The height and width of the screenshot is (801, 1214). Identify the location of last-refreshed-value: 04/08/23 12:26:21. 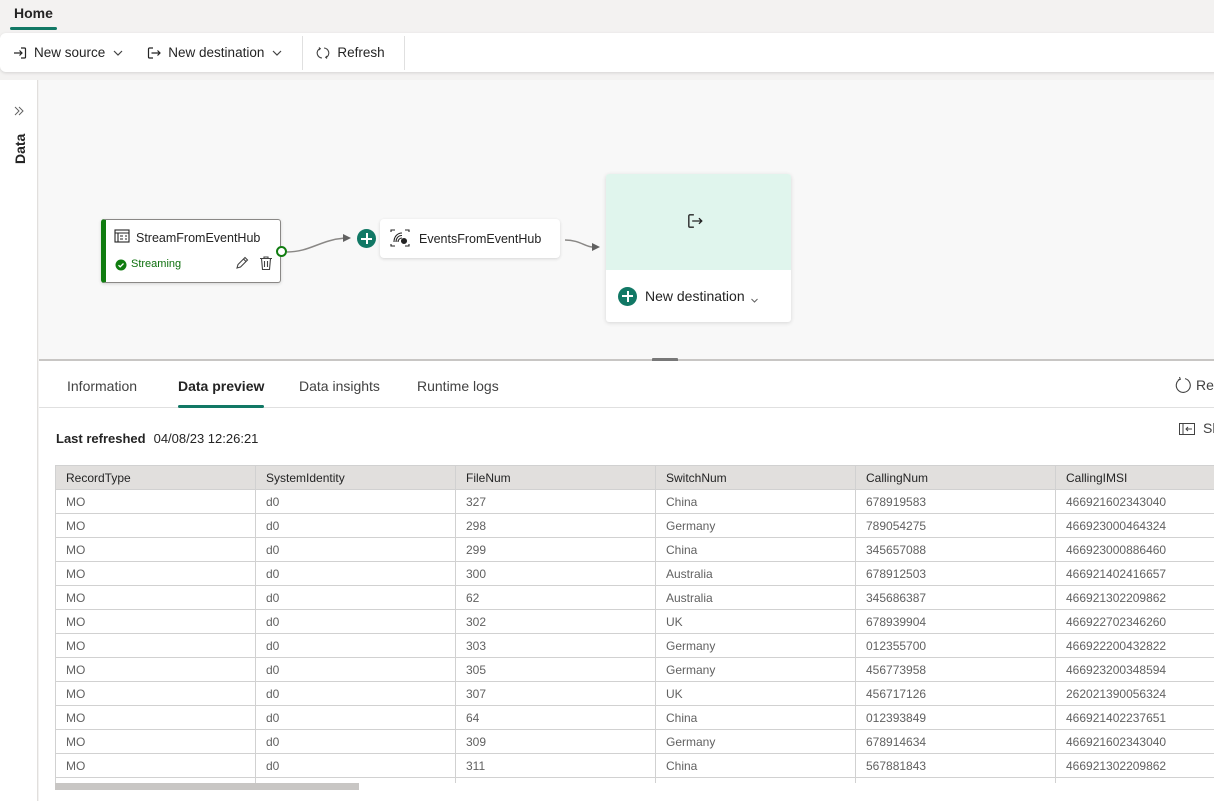
(206, 438).